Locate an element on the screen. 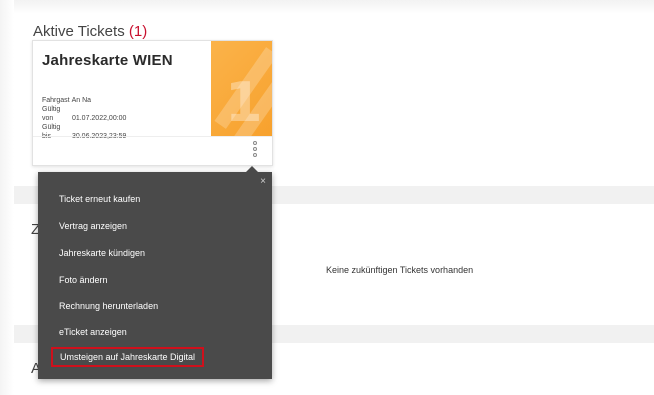  ticket-passenger-value: An Na is located at coordinates (81, 100).